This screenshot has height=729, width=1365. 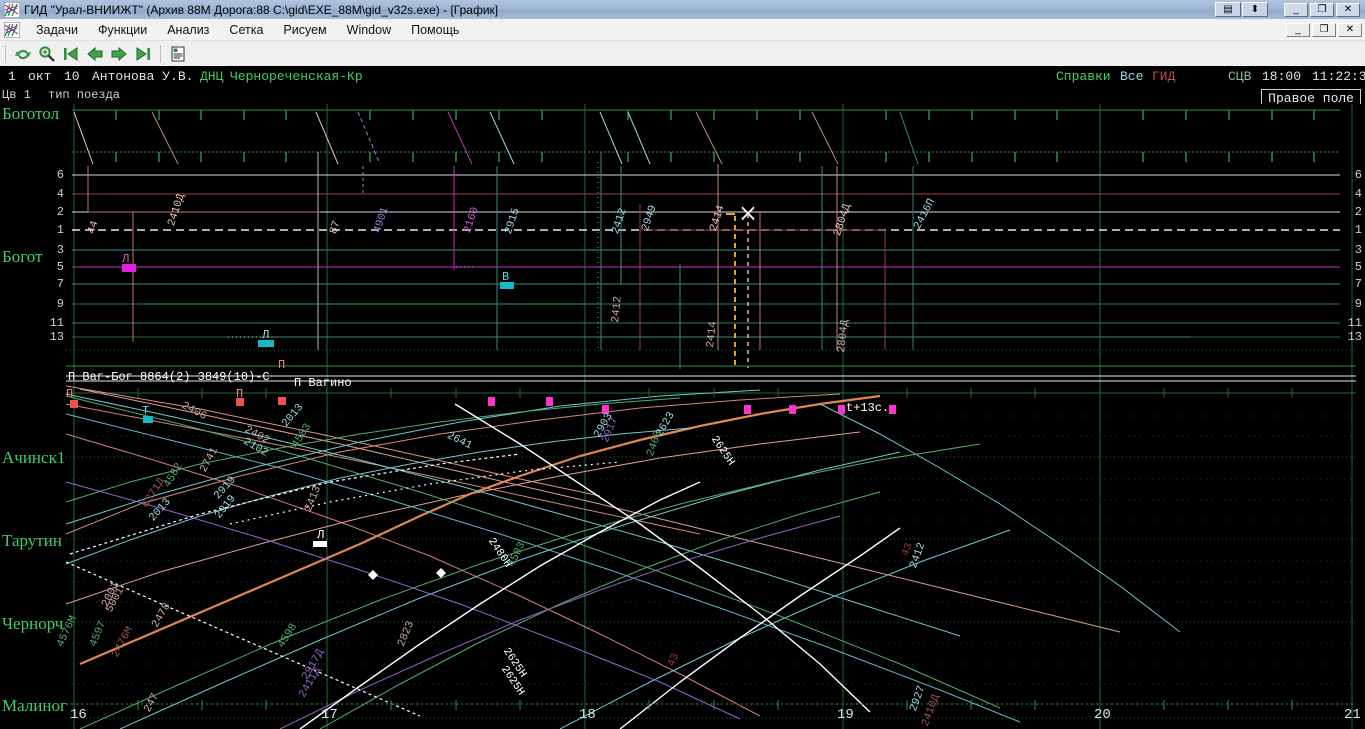 What do you see at coordinates (1358, 284) in the screenshot?
I see `track-number-right-7: 7` at bounding box center [1358, 284].